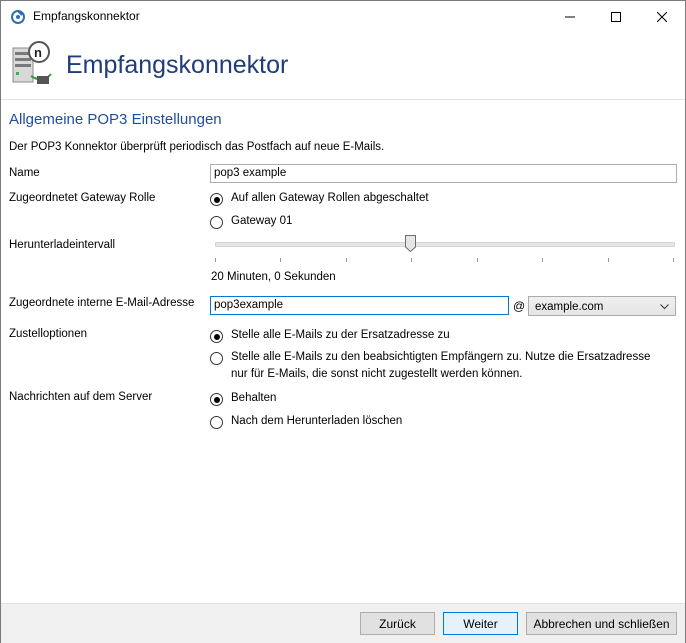  What do you see at coordinates (18, 17) in the screenshot?
I see `app-icon` at bounding box center [18, 17].